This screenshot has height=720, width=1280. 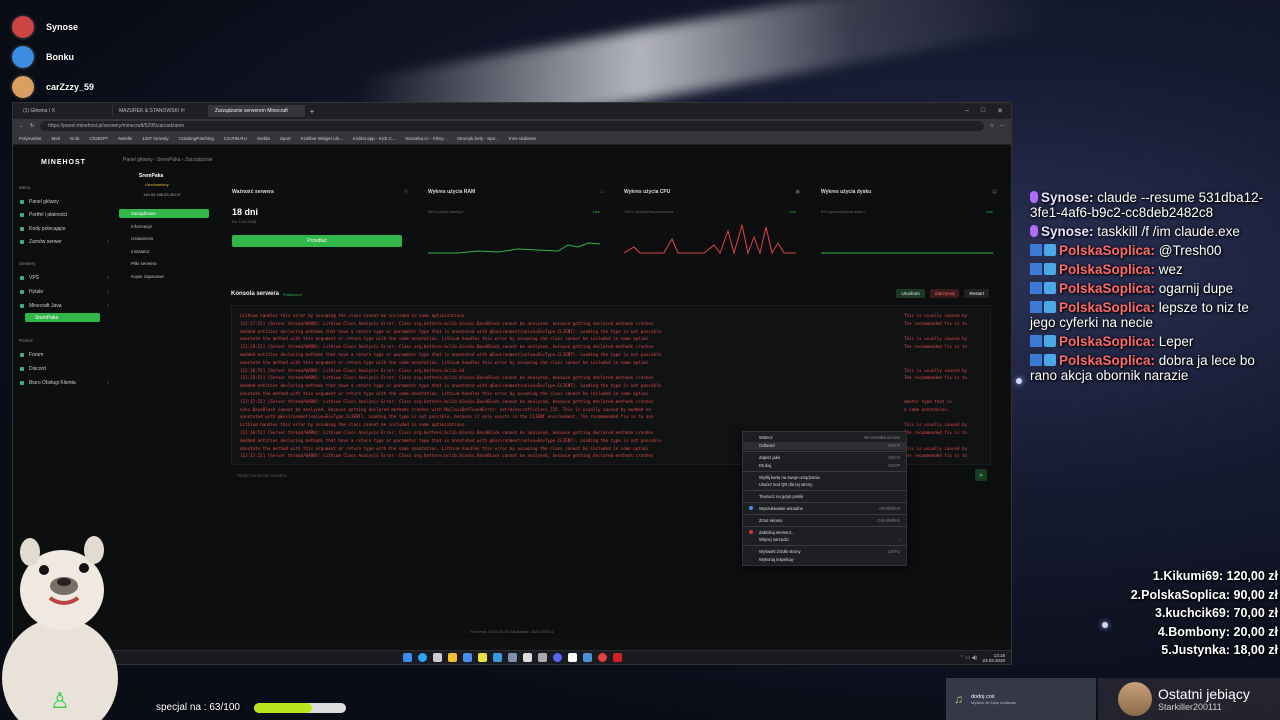 I want to click on voice-user: Synose, so click(x=100, y=27).